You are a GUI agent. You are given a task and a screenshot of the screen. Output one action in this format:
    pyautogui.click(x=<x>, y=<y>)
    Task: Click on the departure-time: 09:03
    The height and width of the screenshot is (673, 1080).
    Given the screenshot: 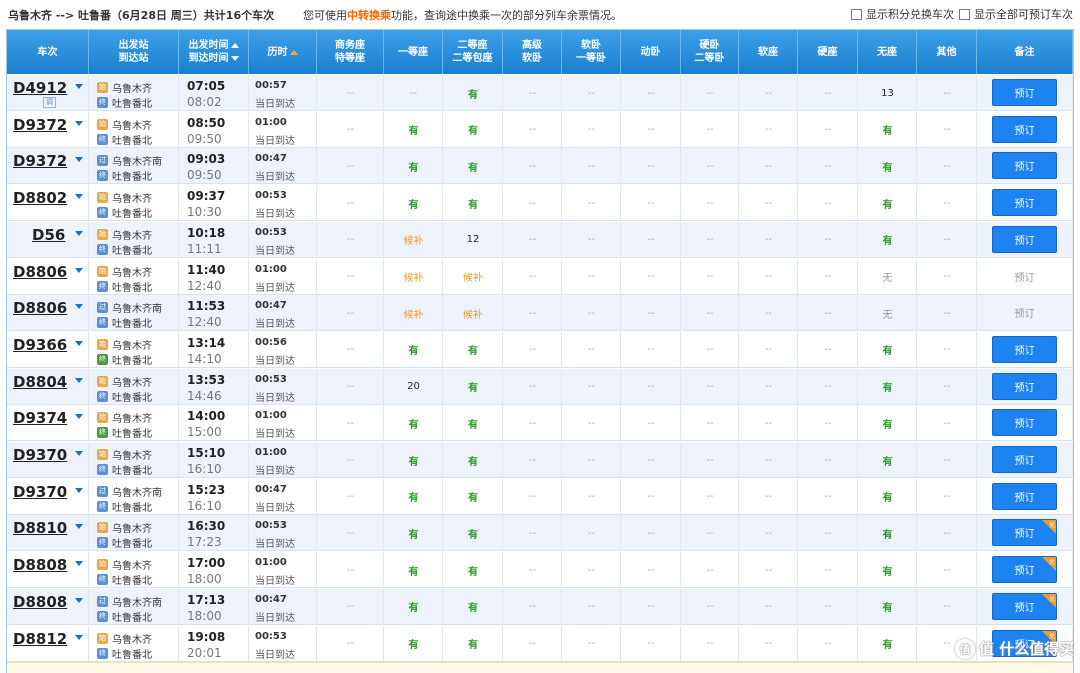 What is the action you would take?
    pyautogui.click(x=206, y=159)
    